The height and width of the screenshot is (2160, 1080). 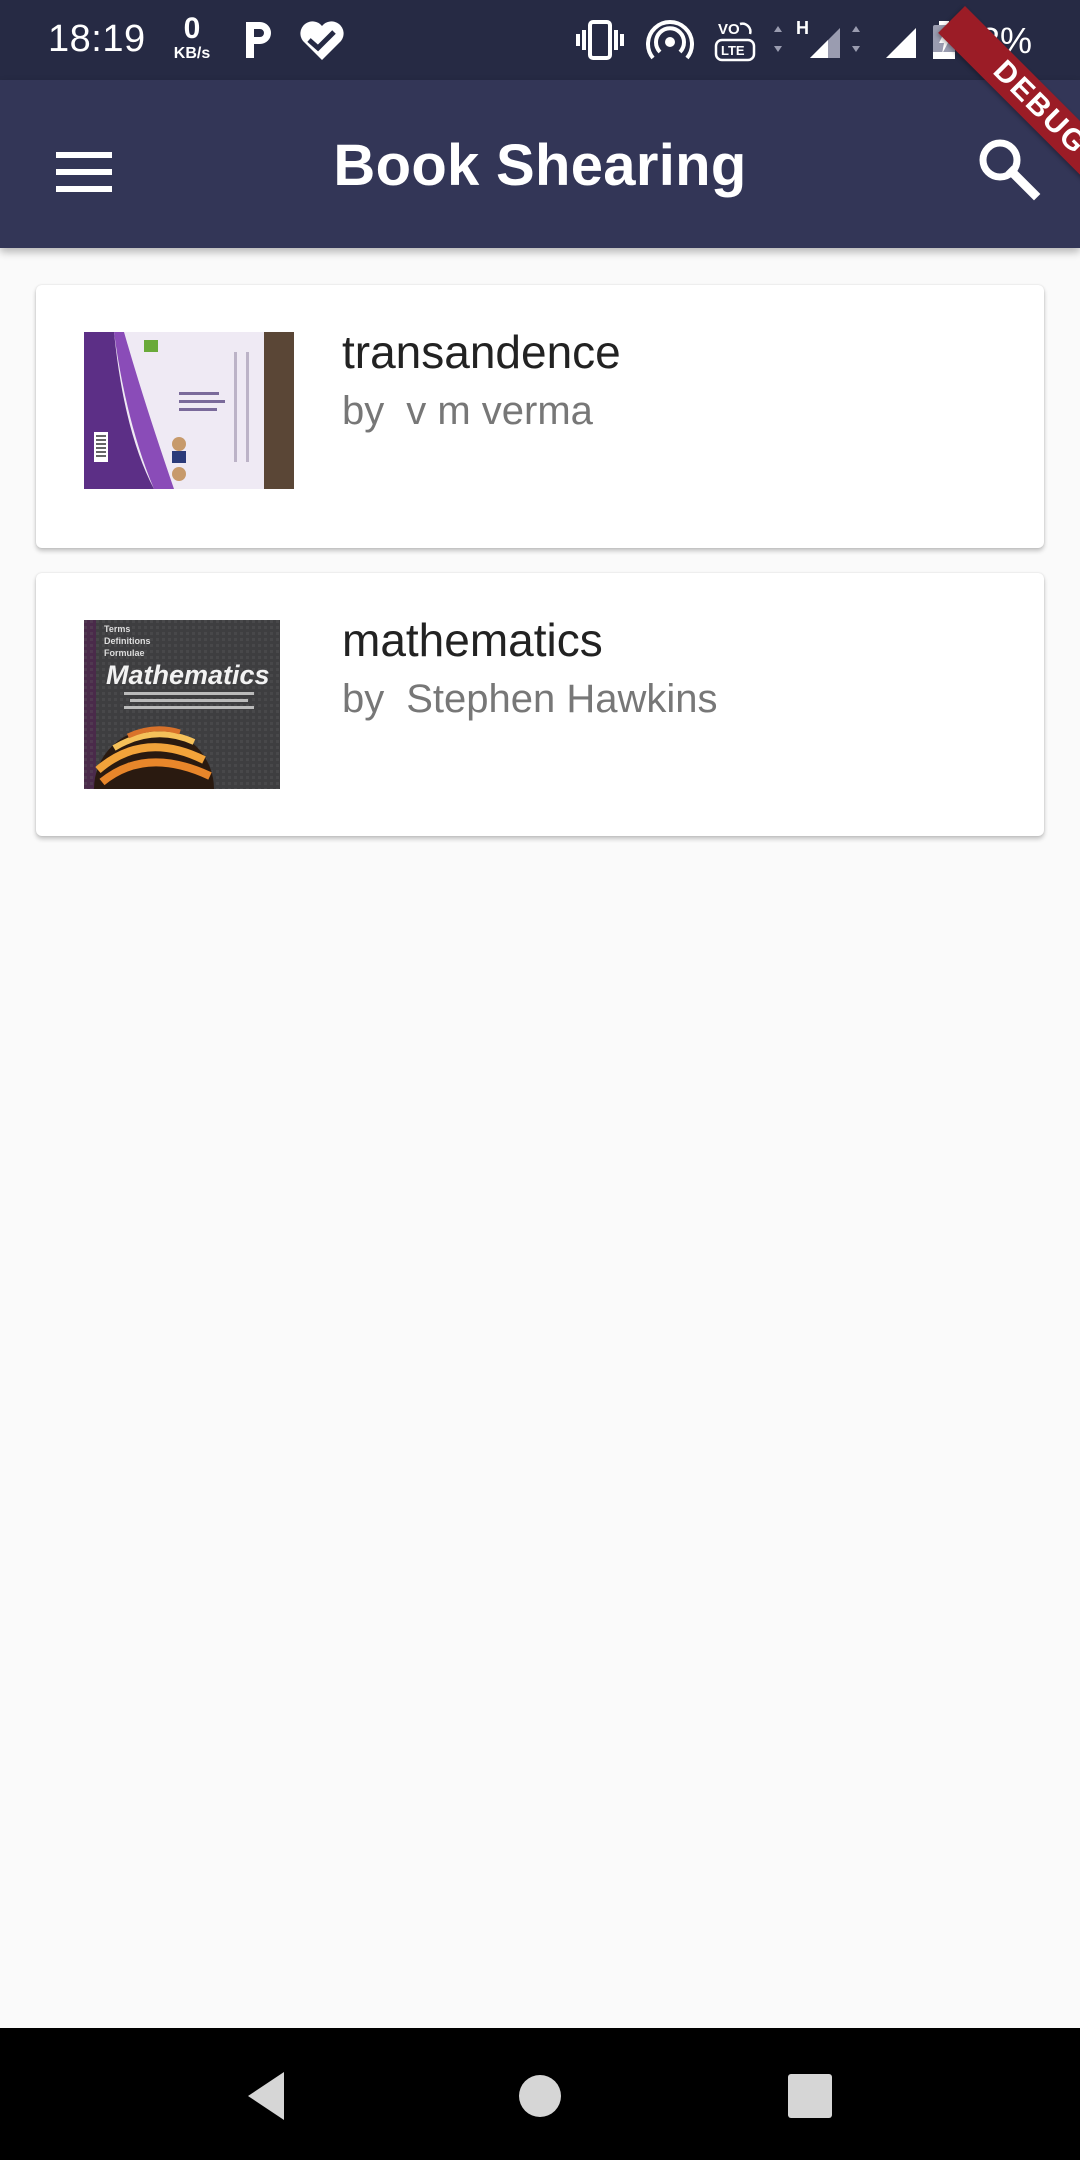 What do you see at coordinates (322, 42) in the screenshot?
I see `heart-icon` at bounding box center [322, 42].